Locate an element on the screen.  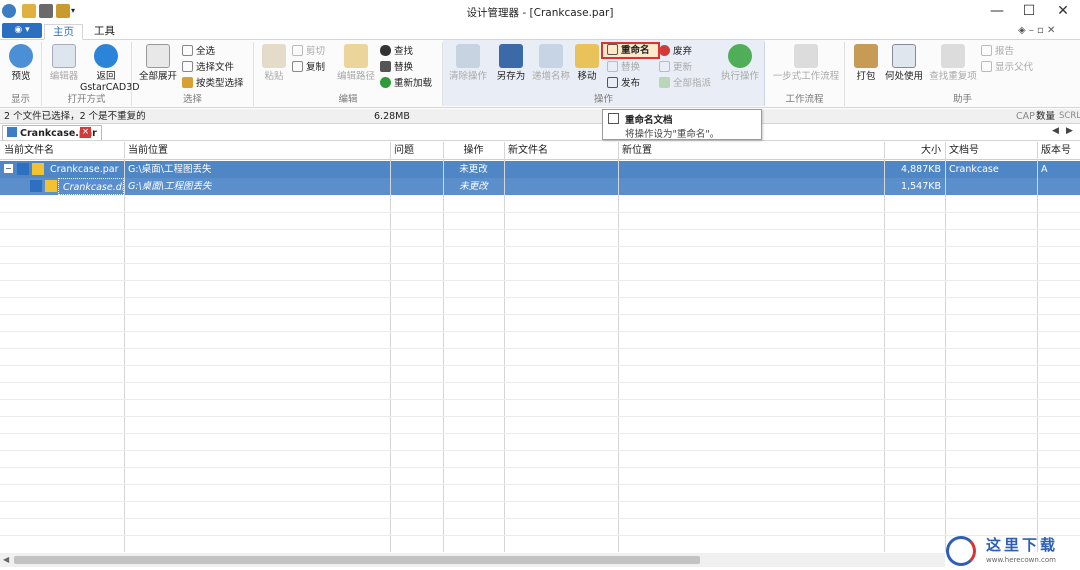
preview-button: 预览 is located at coordinates (21, 63).